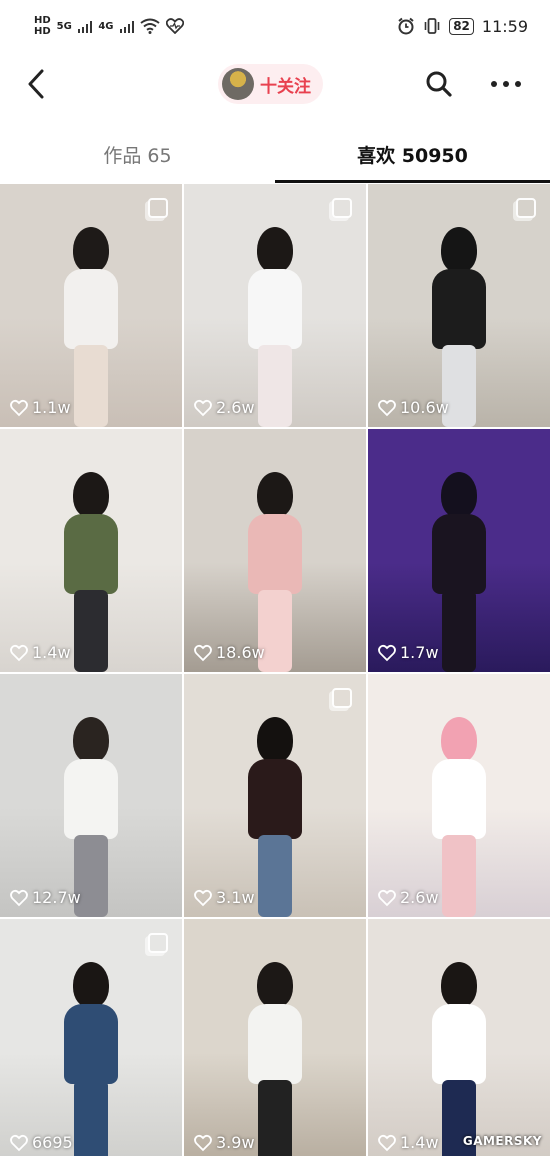  What do you see at coordinates (506, 84) in the screenshot?
I see `more-options-icon` at bounding box center [506, 84].